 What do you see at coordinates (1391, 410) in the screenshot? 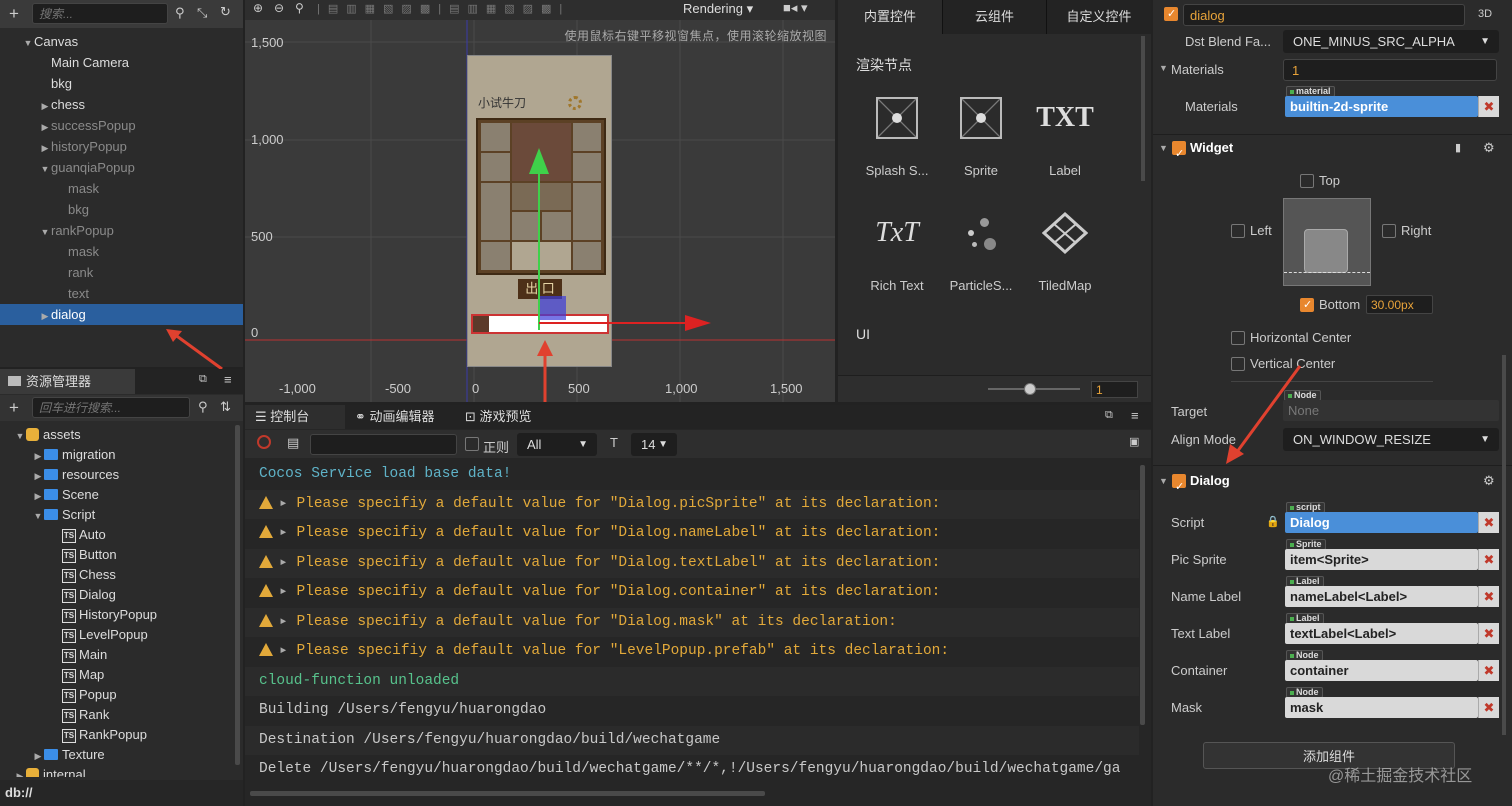
I see `target-field: None` at bounding box center [1391, 410].